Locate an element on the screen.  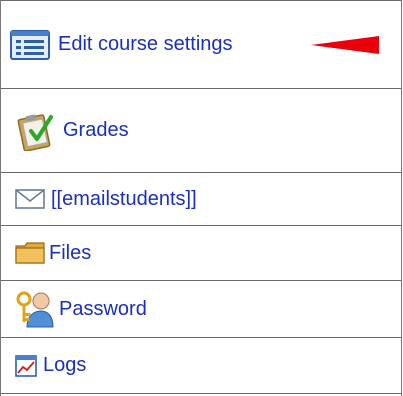
menu-item-label: [[emailstudents]] is located at coordinates (124, 198).